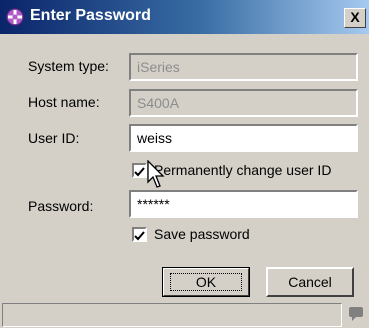 This screenshot has width=369, height=328. I want to click on window-title: Enter Password, so click(90, 15).